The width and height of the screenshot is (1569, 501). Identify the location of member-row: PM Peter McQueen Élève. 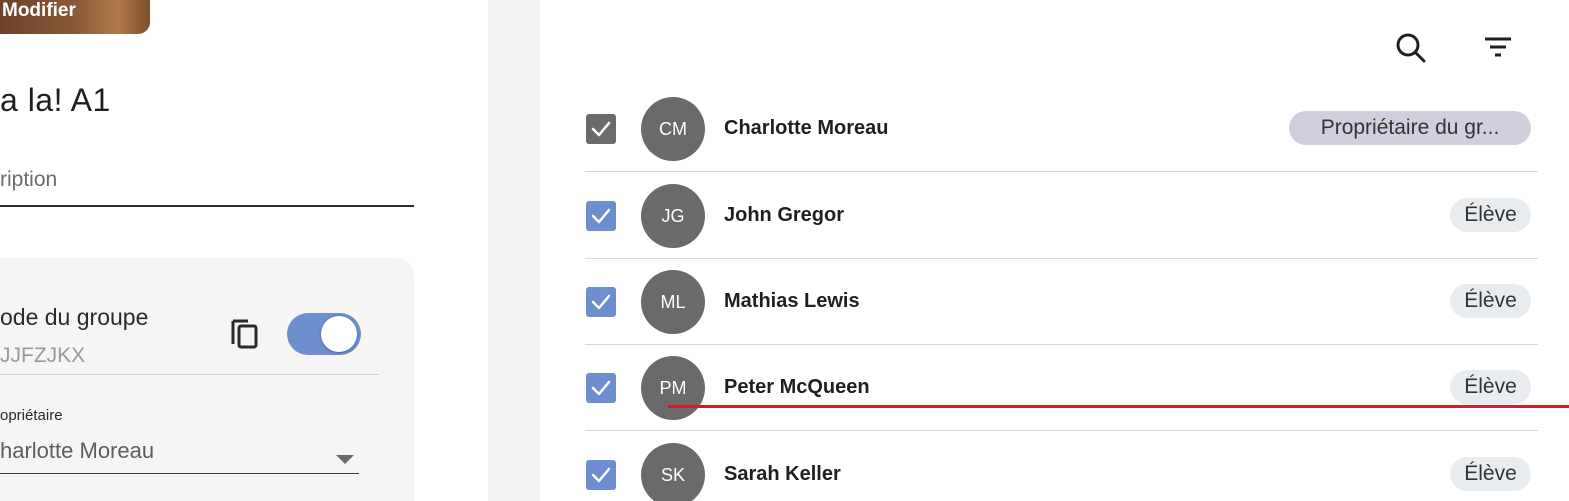
(1039, 388).